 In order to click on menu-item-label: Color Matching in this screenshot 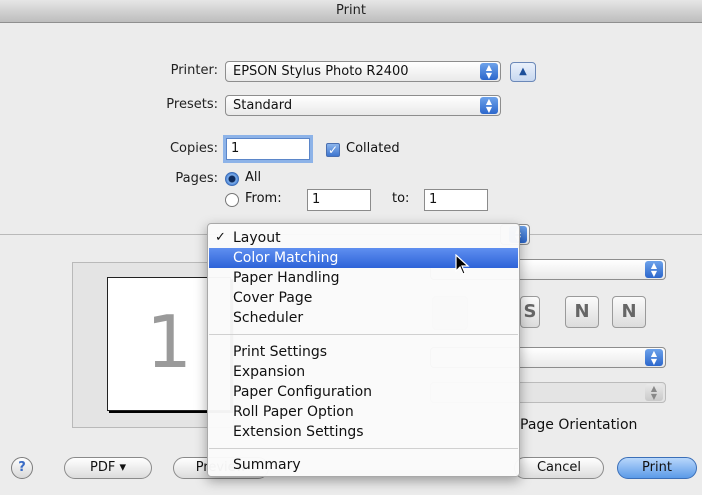, I will do `click(286, 258)`.